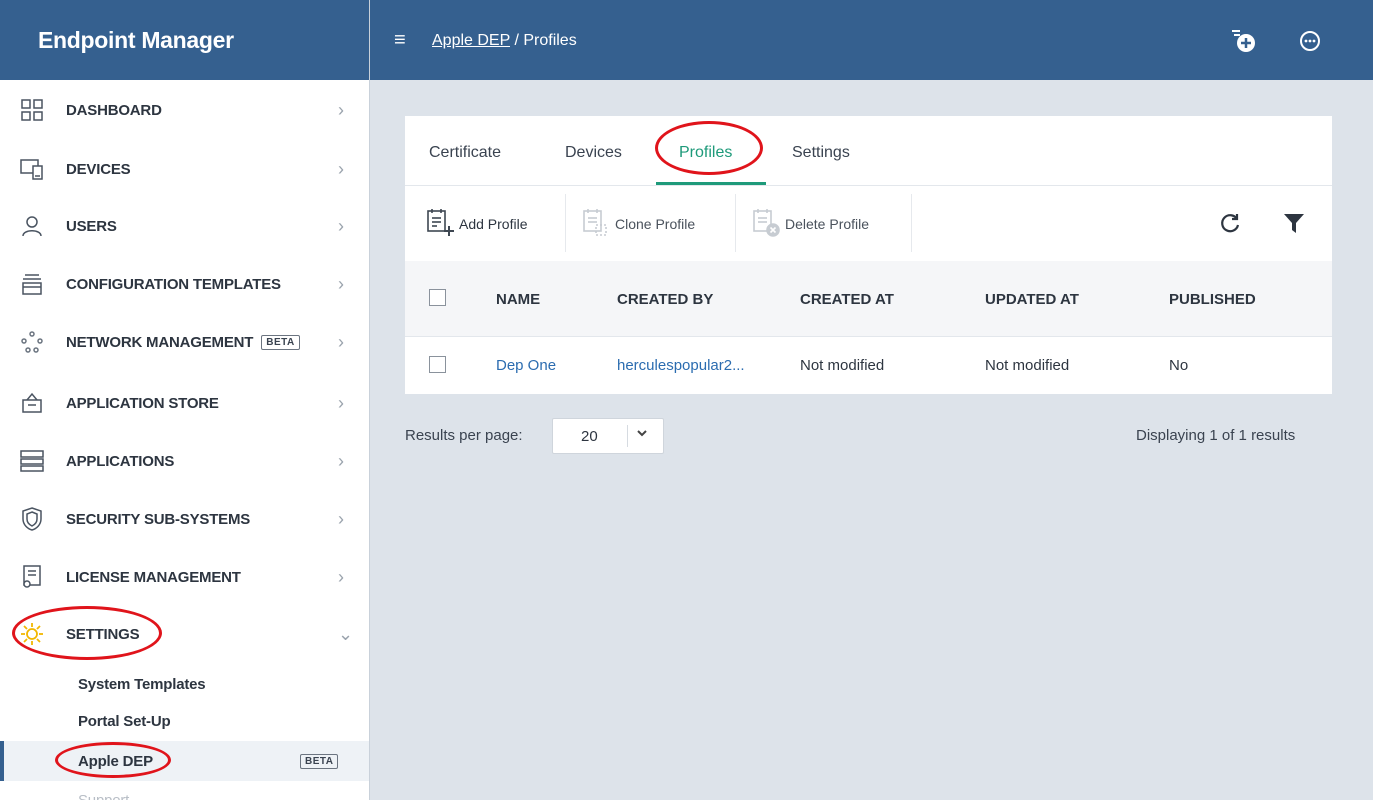 The width and height of the screenshot is (1373, 800). What do you see at coordinates (158, 519) in the screenshot?
I see `sidebar-item-label: SECURITY SUB-SYSTEMS` at bounding box center [158, 519].